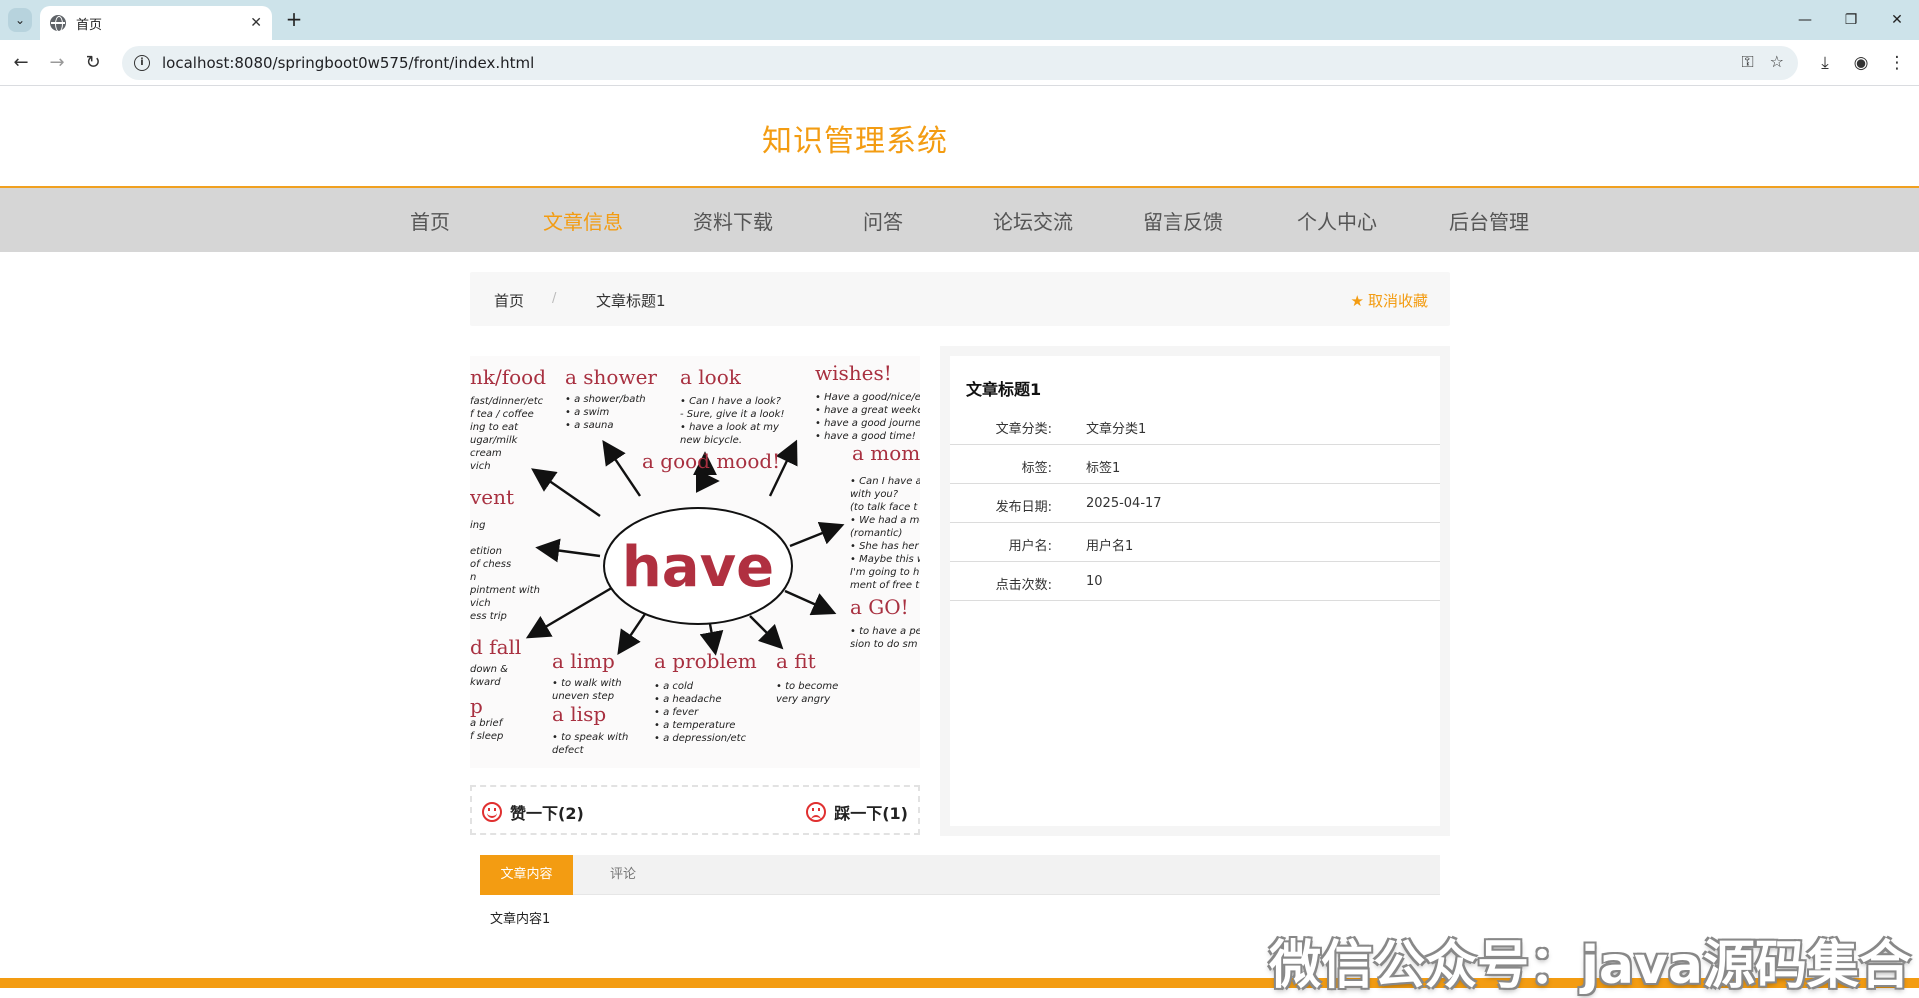 This screenshot has width=1919, height=998. I want to click on svg-text: • a cold, so click(674, 686).